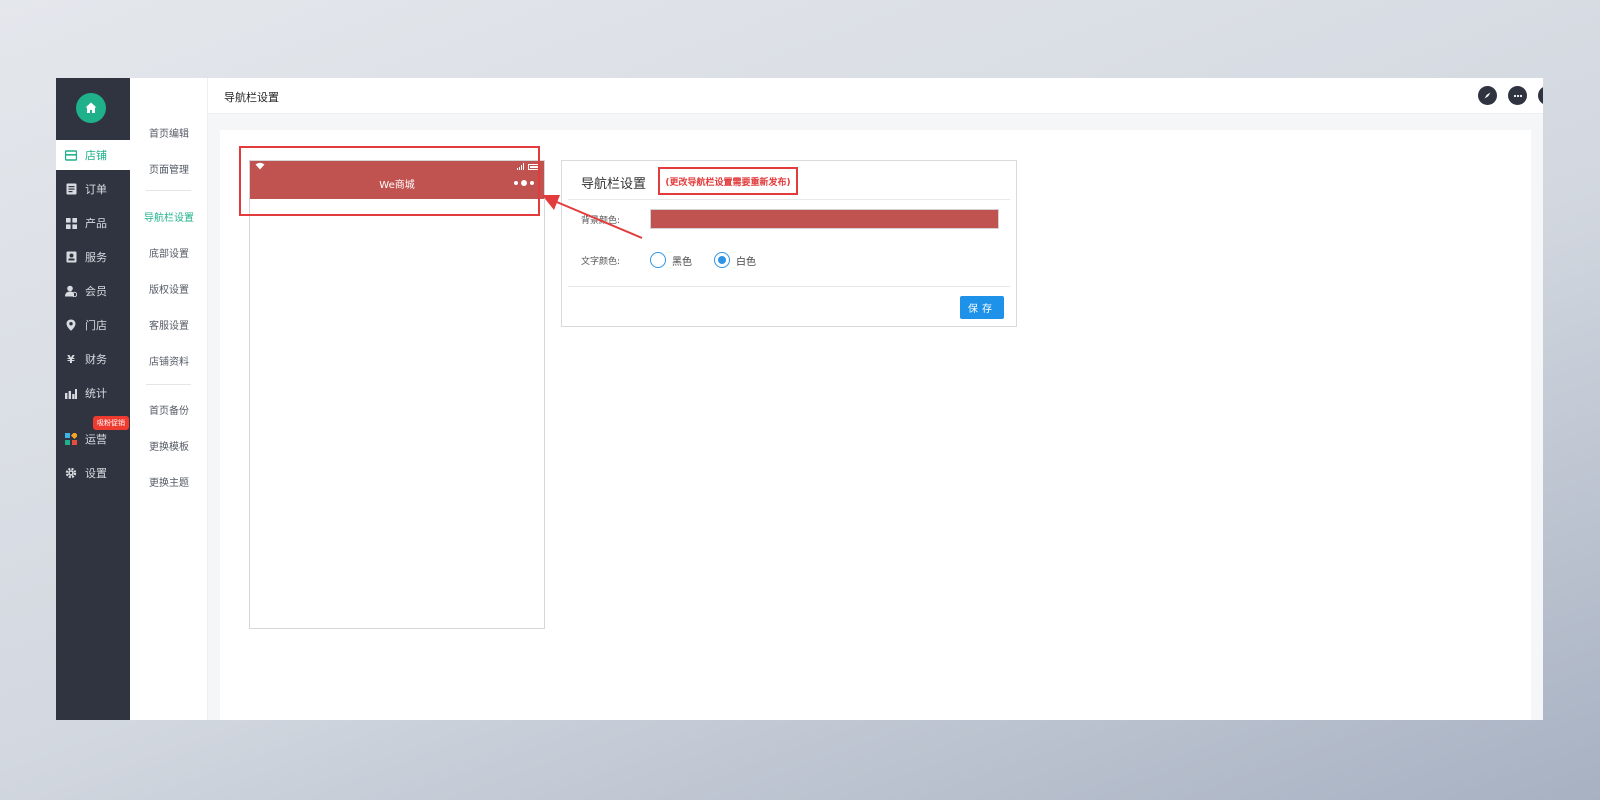 This screenshot has width=1600, height=800. What do you see at coordinates (671, 260) in the screenshot?
I see `radio-black: 黑色` at bounding box center [671, 260].